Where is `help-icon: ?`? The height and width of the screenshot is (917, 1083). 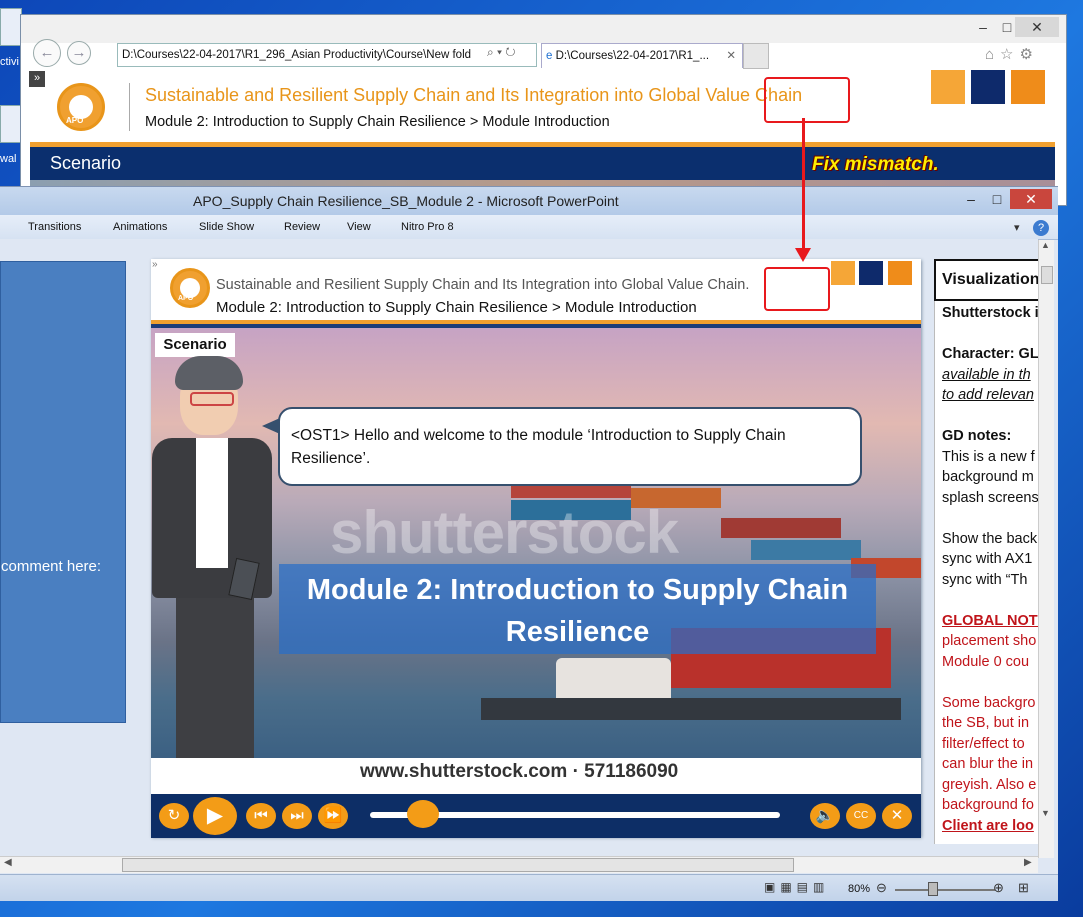 help-icon: ? is located at coordinates (1041, 228).